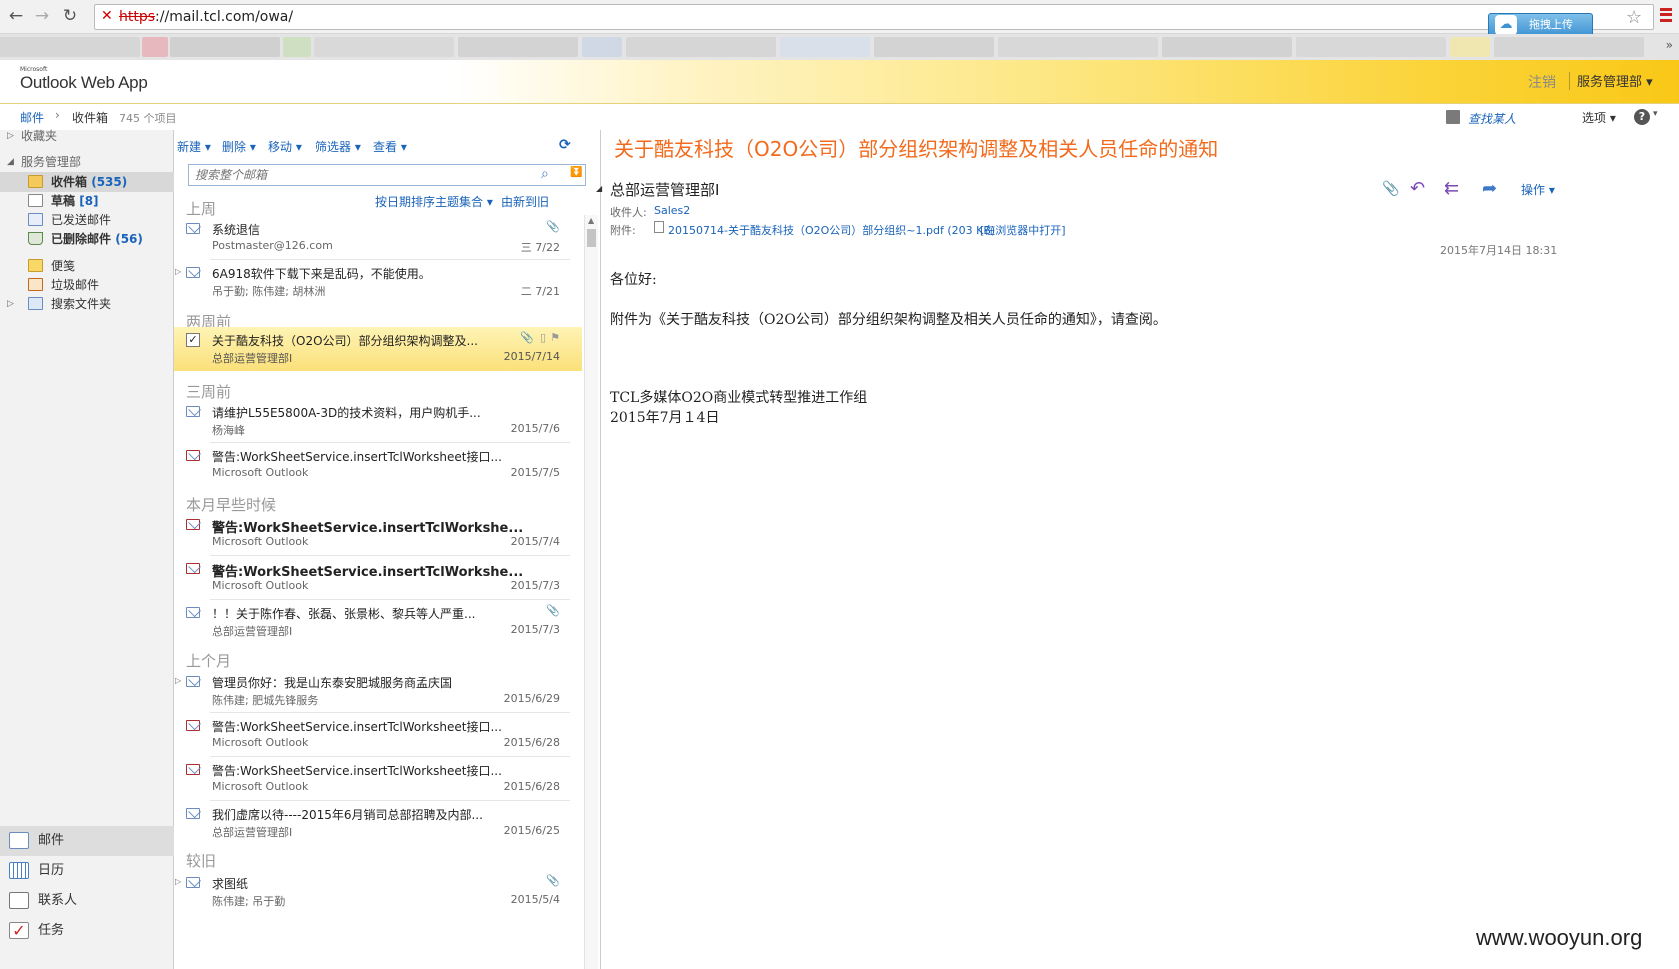  I want to click on chevron-right-icon: ›, so click(57, 115).